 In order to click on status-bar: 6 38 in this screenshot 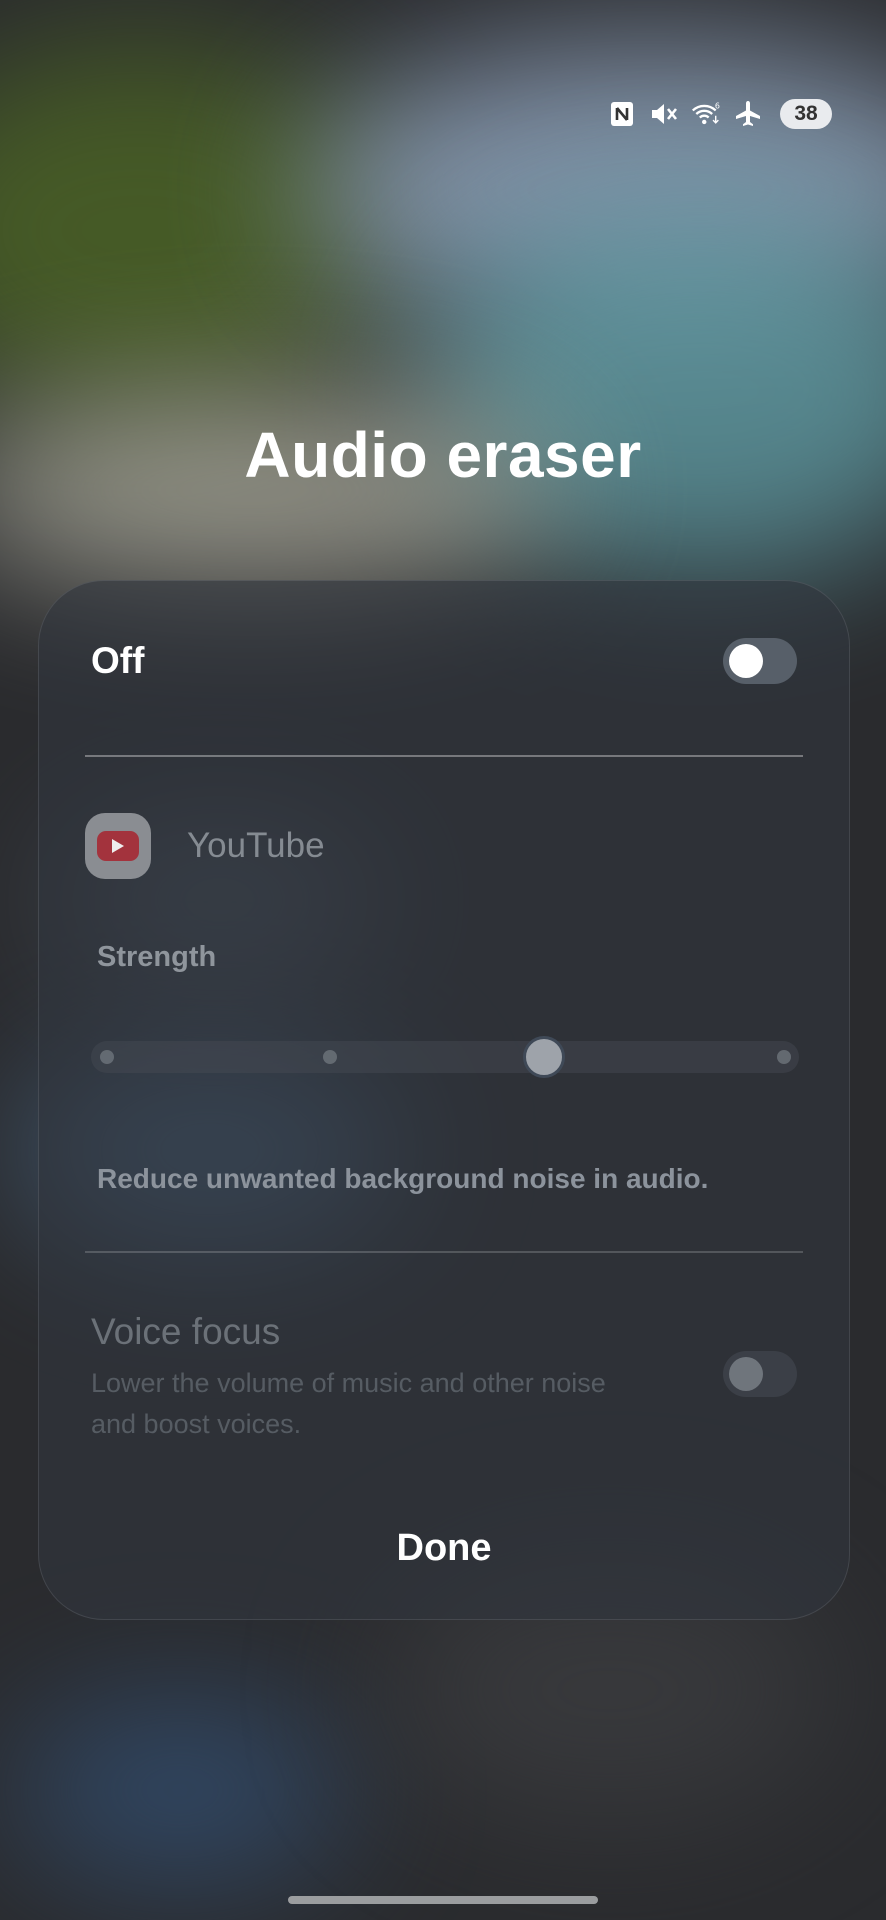, I will do `click(719, 114)`.